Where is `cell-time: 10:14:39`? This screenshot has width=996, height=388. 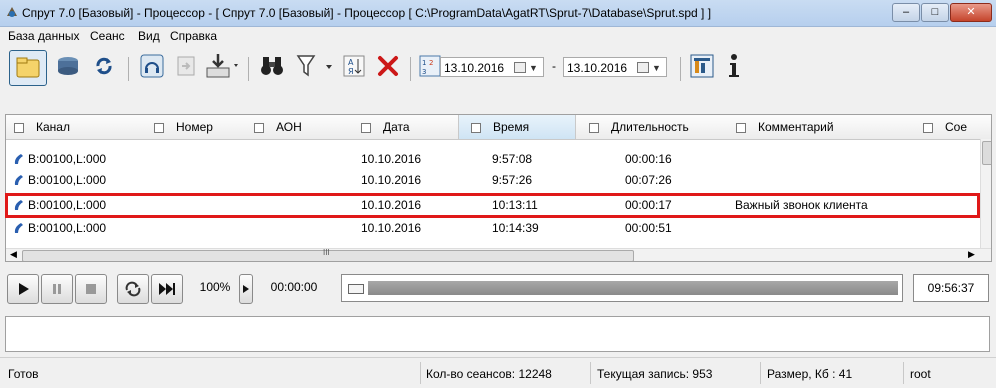 cell-time: 10:14:39 is located at coordinates (515, 228).